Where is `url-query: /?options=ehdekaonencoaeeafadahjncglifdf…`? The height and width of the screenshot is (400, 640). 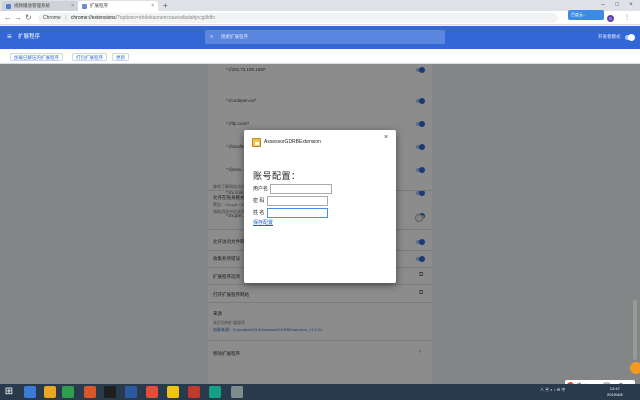
url-query: /?options=ehdekaonencoaeeafadahjncglifdf… is located at coordinates (165, 18).